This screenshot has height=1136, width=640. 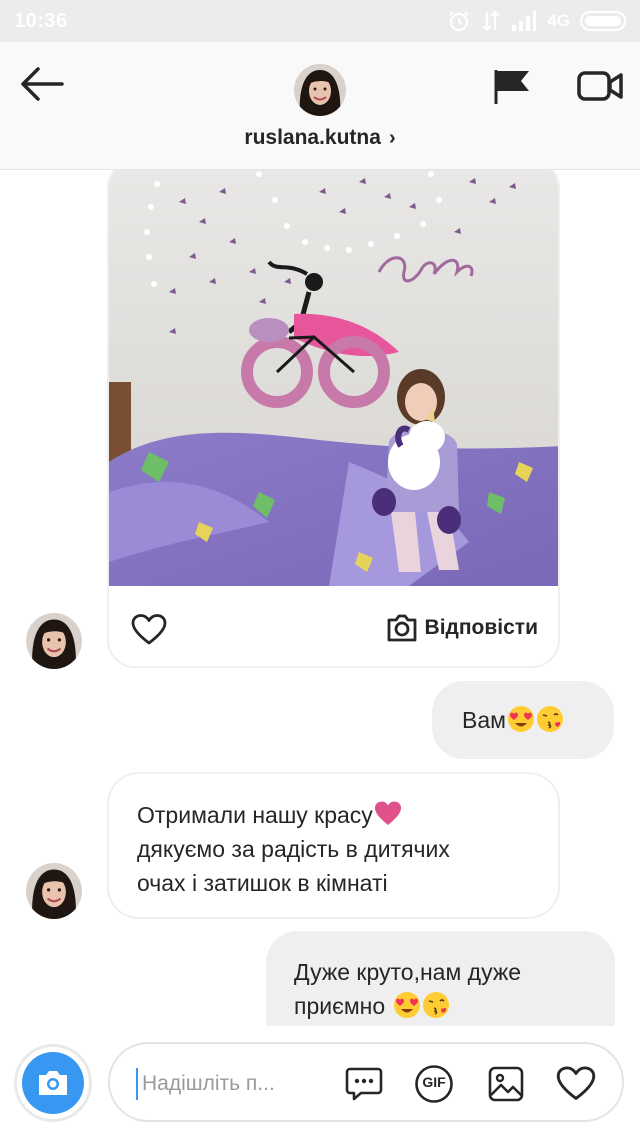 I want to click on gif-button: GIF, so click(x=434, y=1084).